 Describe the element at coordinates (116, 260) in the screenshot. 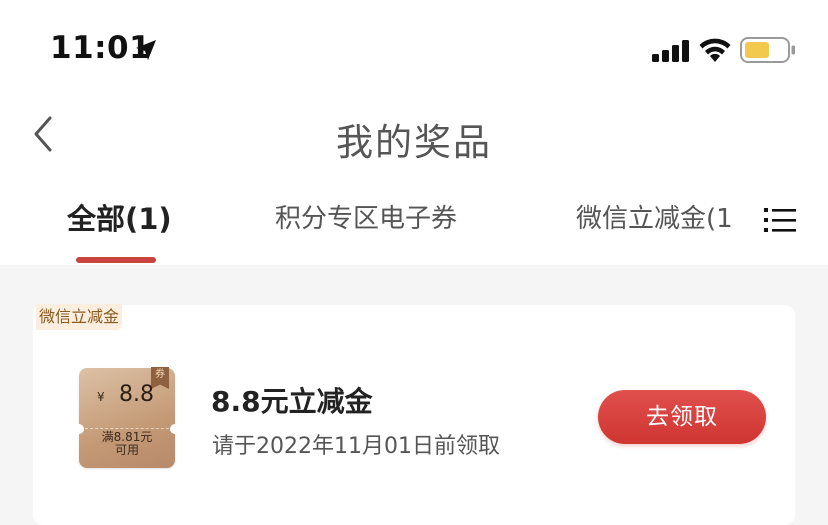

I see `active-tab-indicator` at that location.